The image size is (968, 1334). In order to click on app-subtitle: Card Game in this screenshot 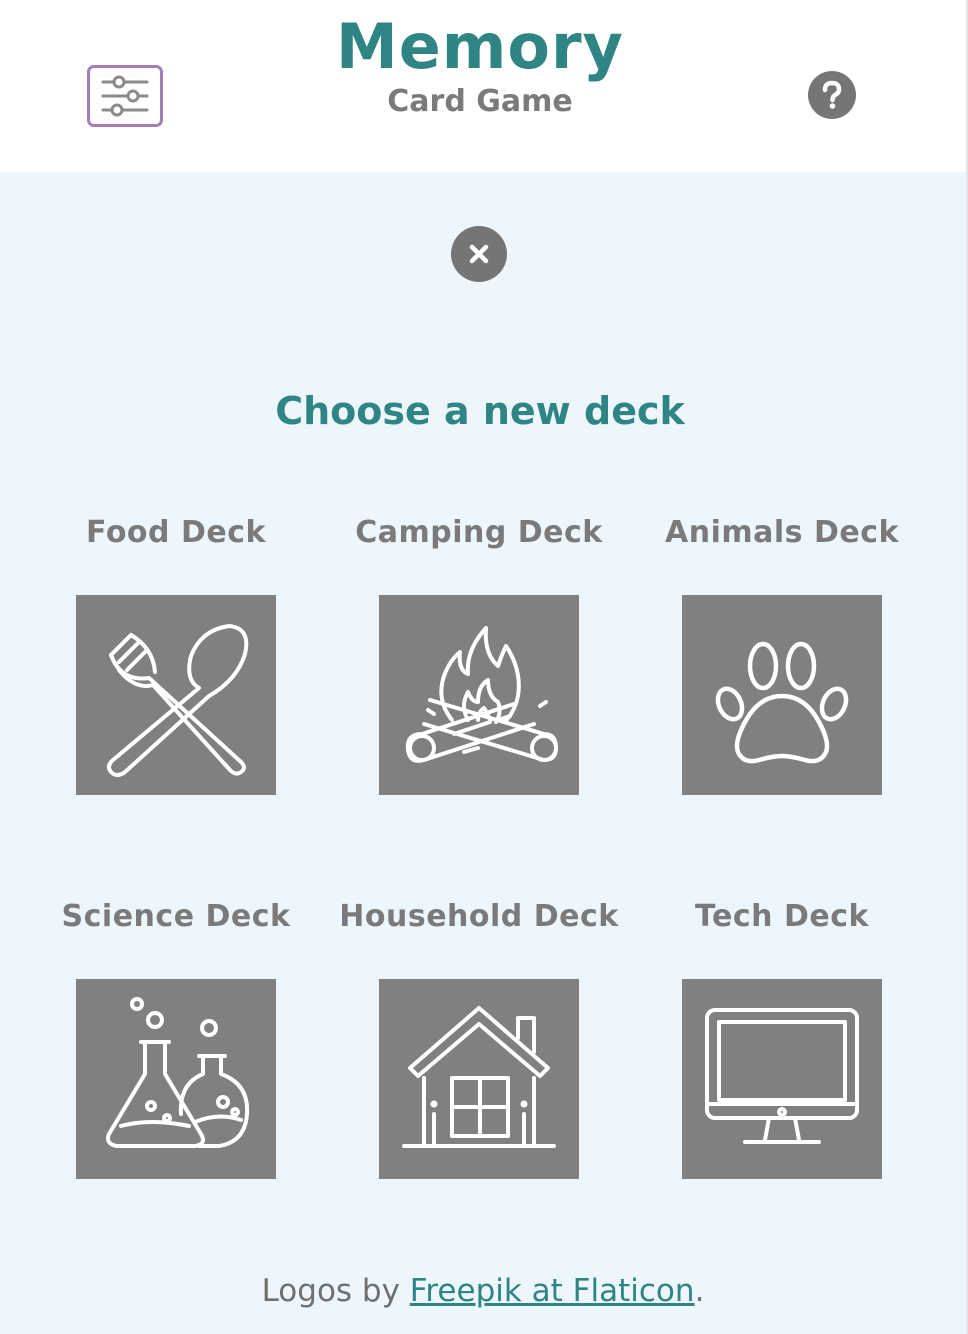, I will do `click(480, 101)`.